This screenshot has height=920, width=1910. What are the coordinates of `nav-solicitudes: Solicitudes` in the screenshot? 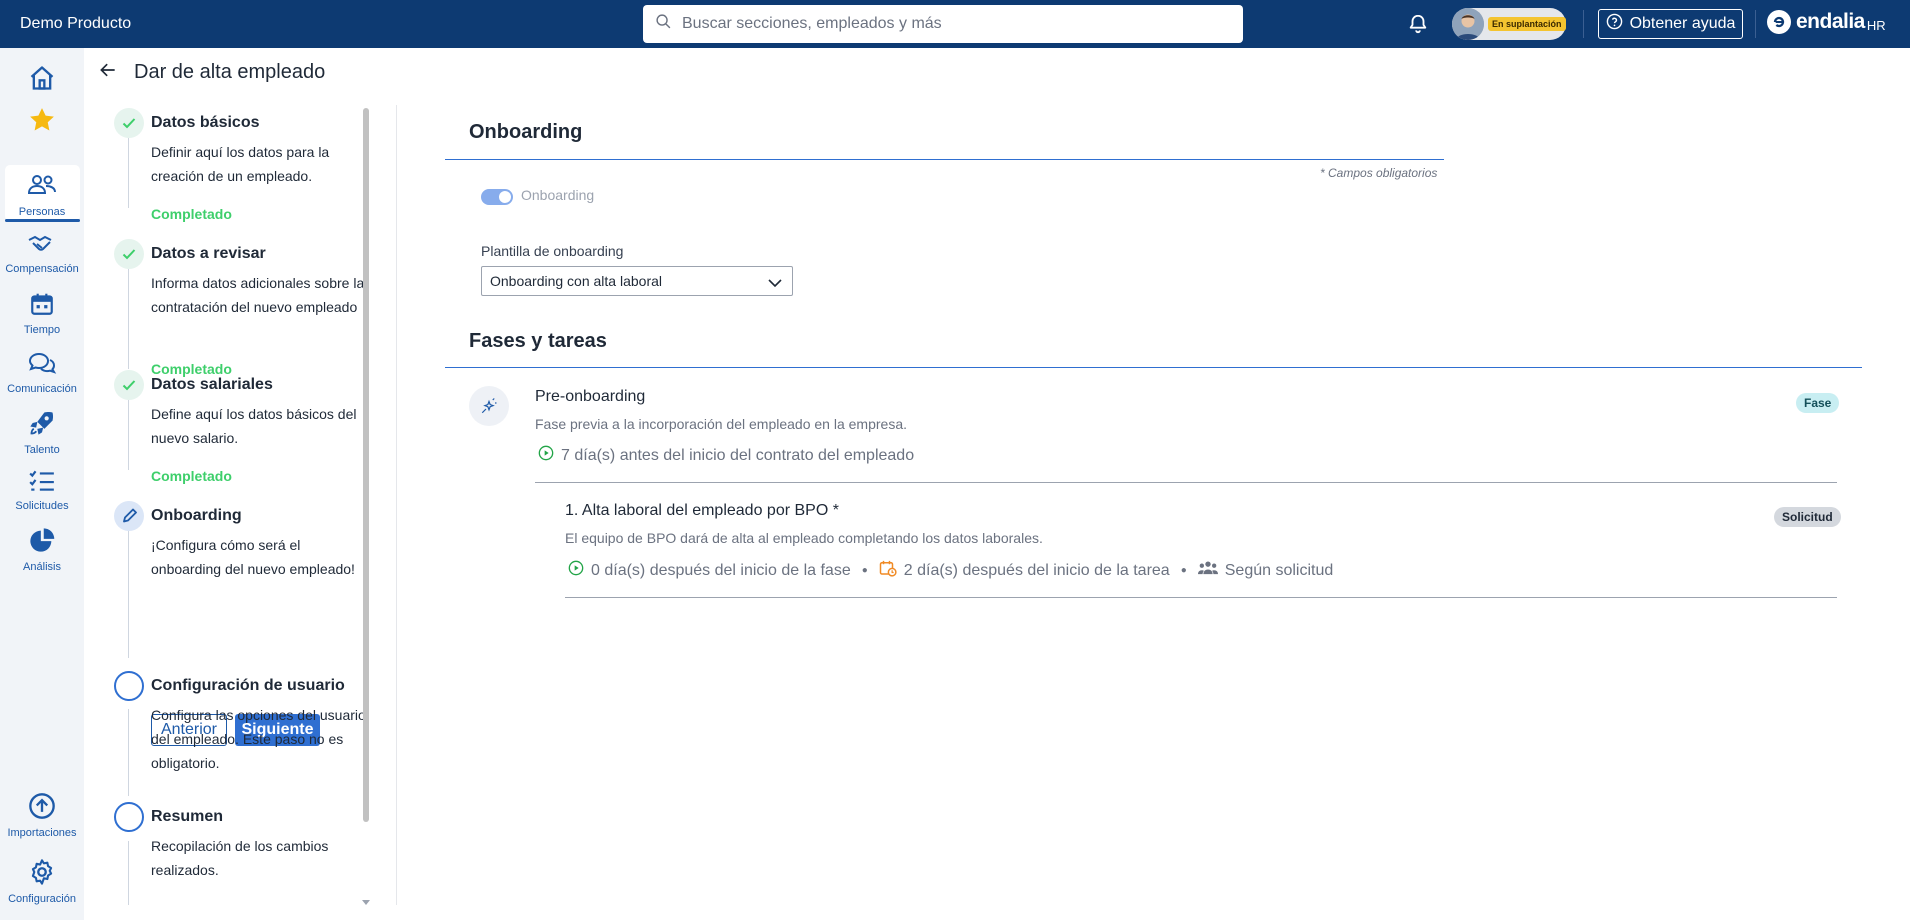 It's located at (42, 490).